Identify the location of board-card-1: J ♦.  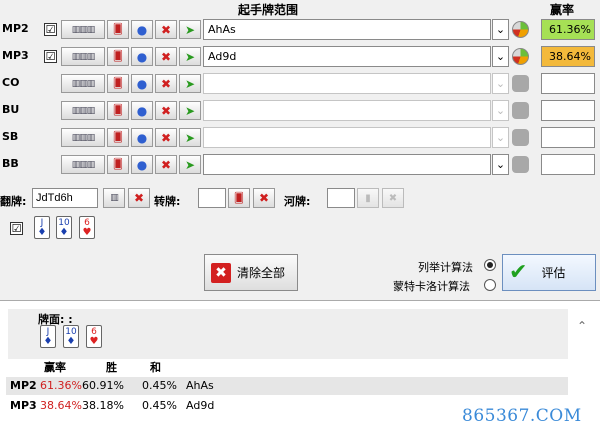
(42, 227).